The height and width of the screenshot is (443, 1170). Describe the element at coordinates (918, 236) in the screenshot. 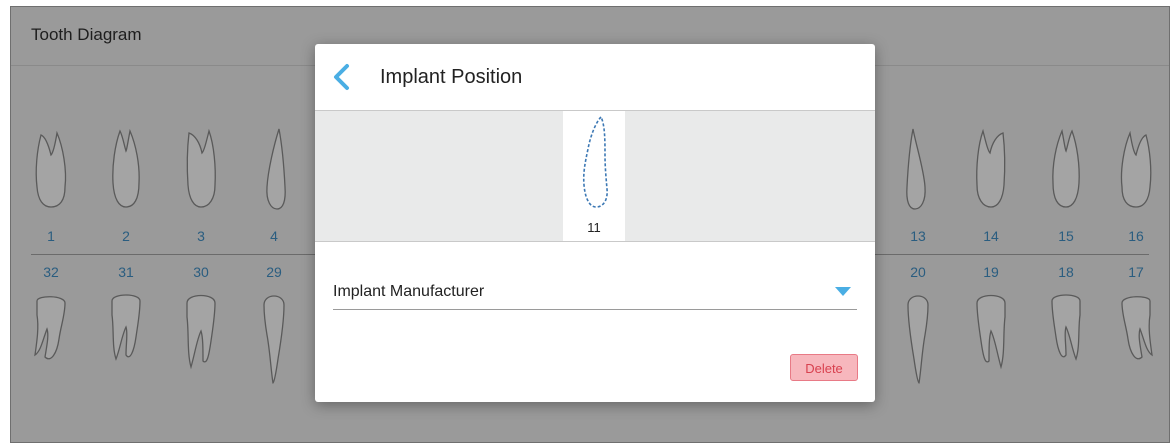

I see `tooth-number: 13` at that location.